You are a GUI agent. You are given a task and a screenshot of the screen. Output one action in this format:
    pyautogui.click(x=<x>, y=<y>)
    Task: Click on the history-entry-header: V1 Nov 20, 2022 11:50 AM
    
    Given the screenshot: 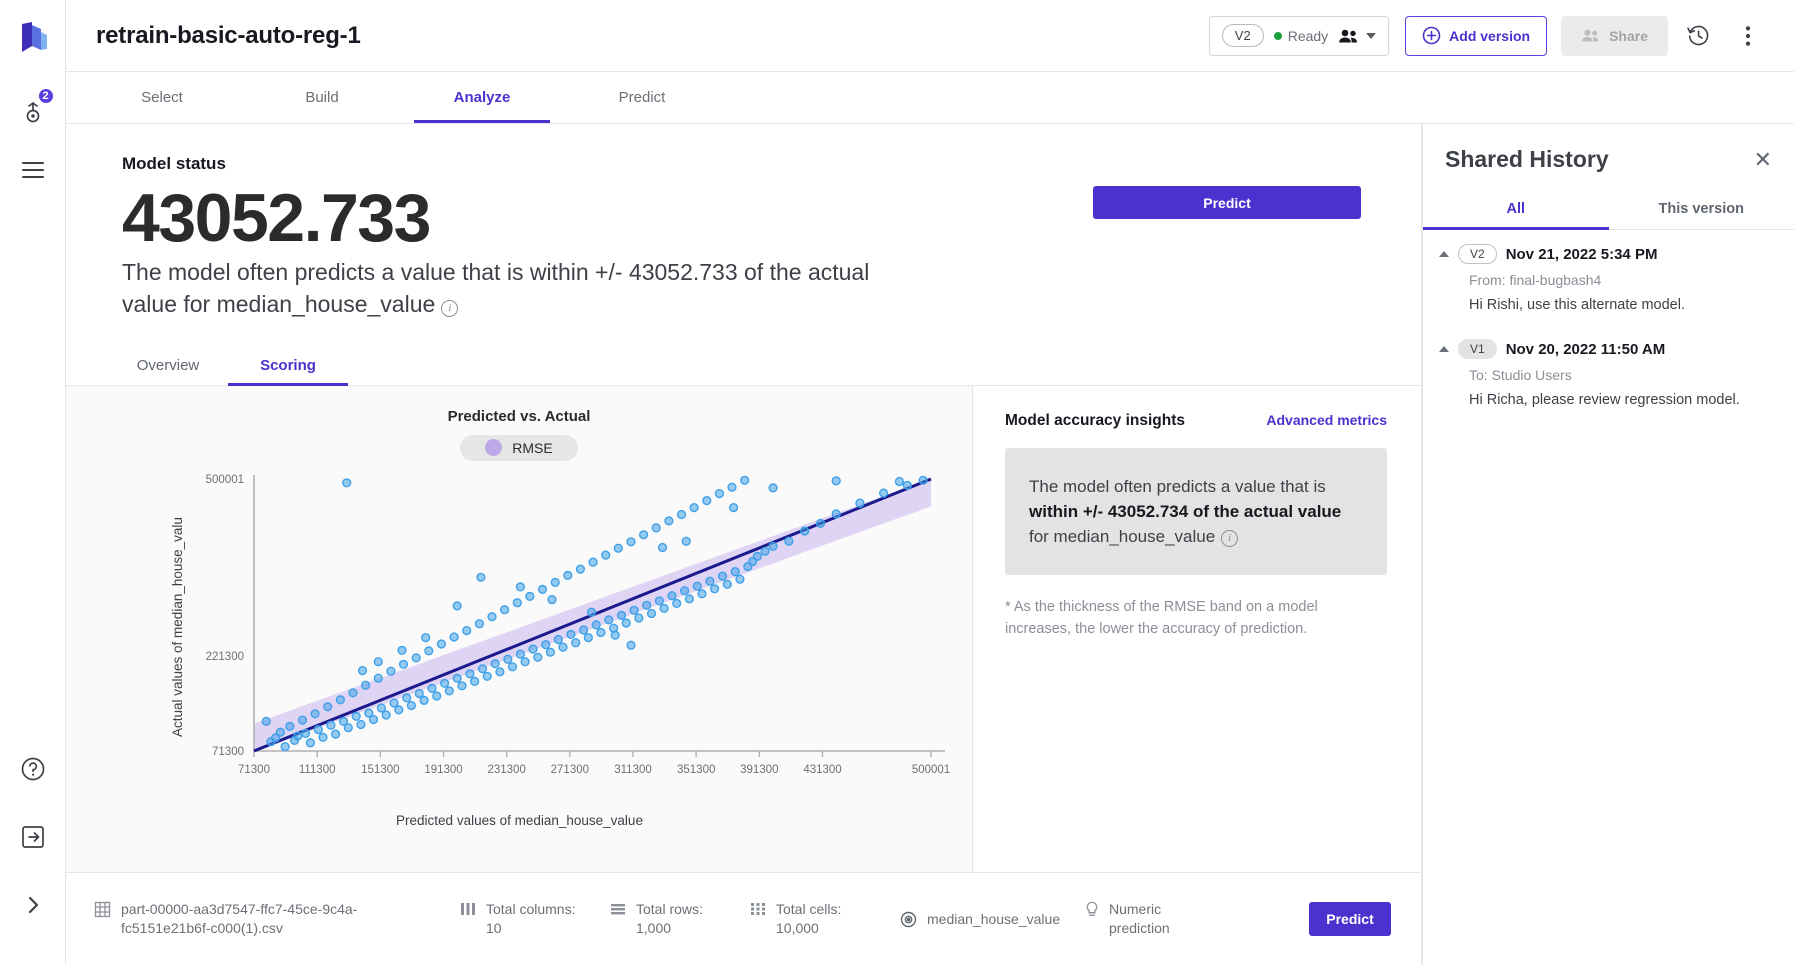 What is the action you would take?
    pyautogui.click(x=1606, y=349)
    